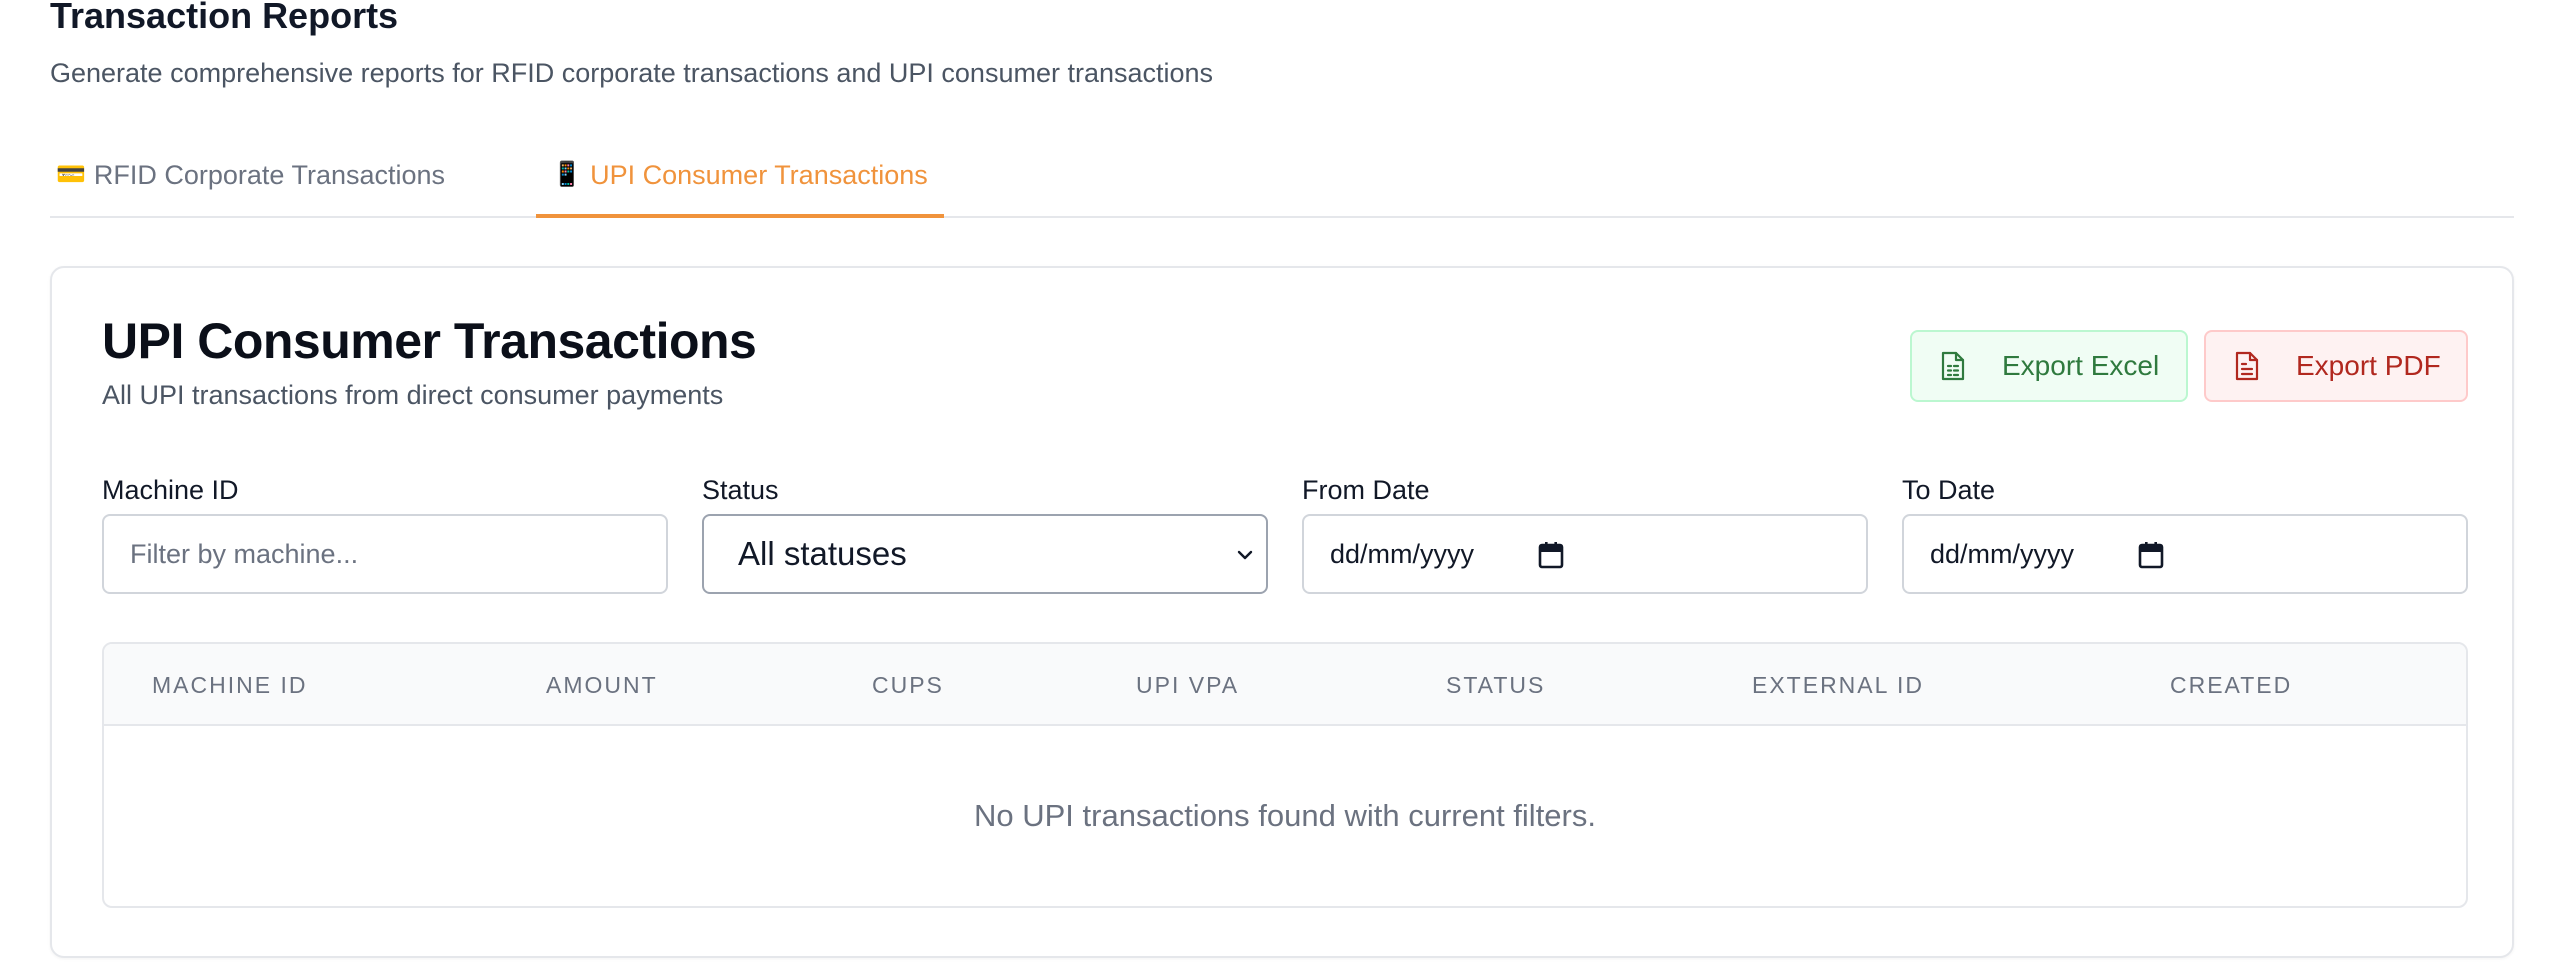 The height and width of the screenshot is (964, 2556). I want to click on machine-id-input, so click(385, 554).